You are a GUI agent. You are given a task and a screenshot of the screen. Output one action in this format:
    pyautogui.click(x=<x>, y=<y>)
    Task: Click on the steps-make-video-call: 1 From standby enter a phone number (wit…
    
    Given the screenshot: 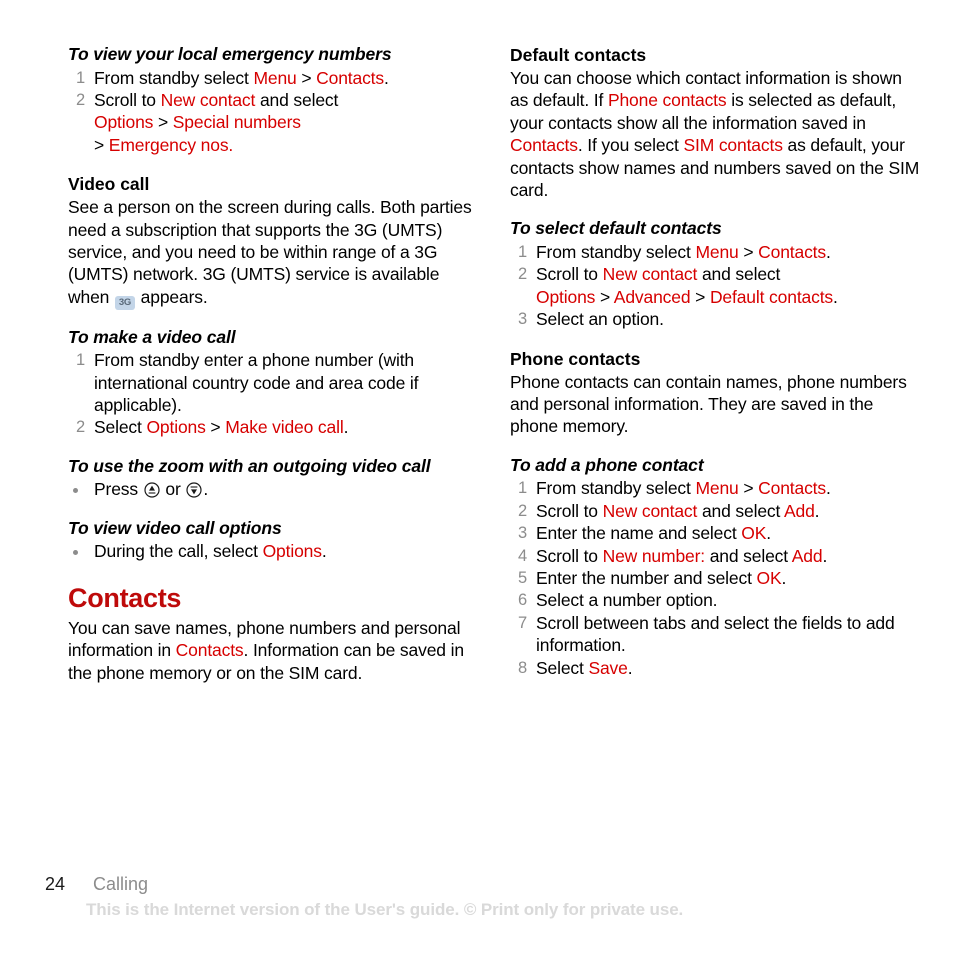 What is the action you would take?
    pyautogui.click(x=274, y=394)
    